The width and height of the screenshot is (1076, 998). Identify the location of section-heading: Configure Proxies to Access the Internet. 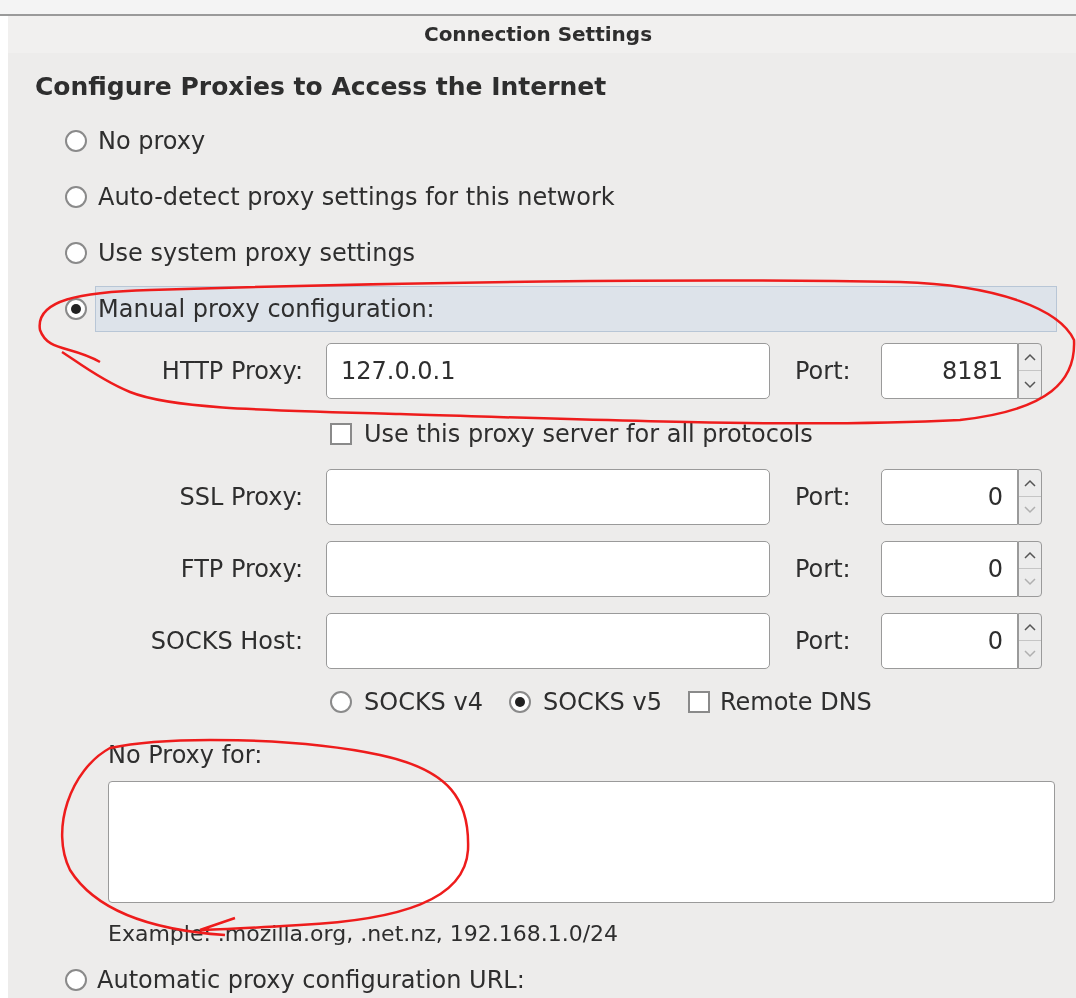
(321, 86).